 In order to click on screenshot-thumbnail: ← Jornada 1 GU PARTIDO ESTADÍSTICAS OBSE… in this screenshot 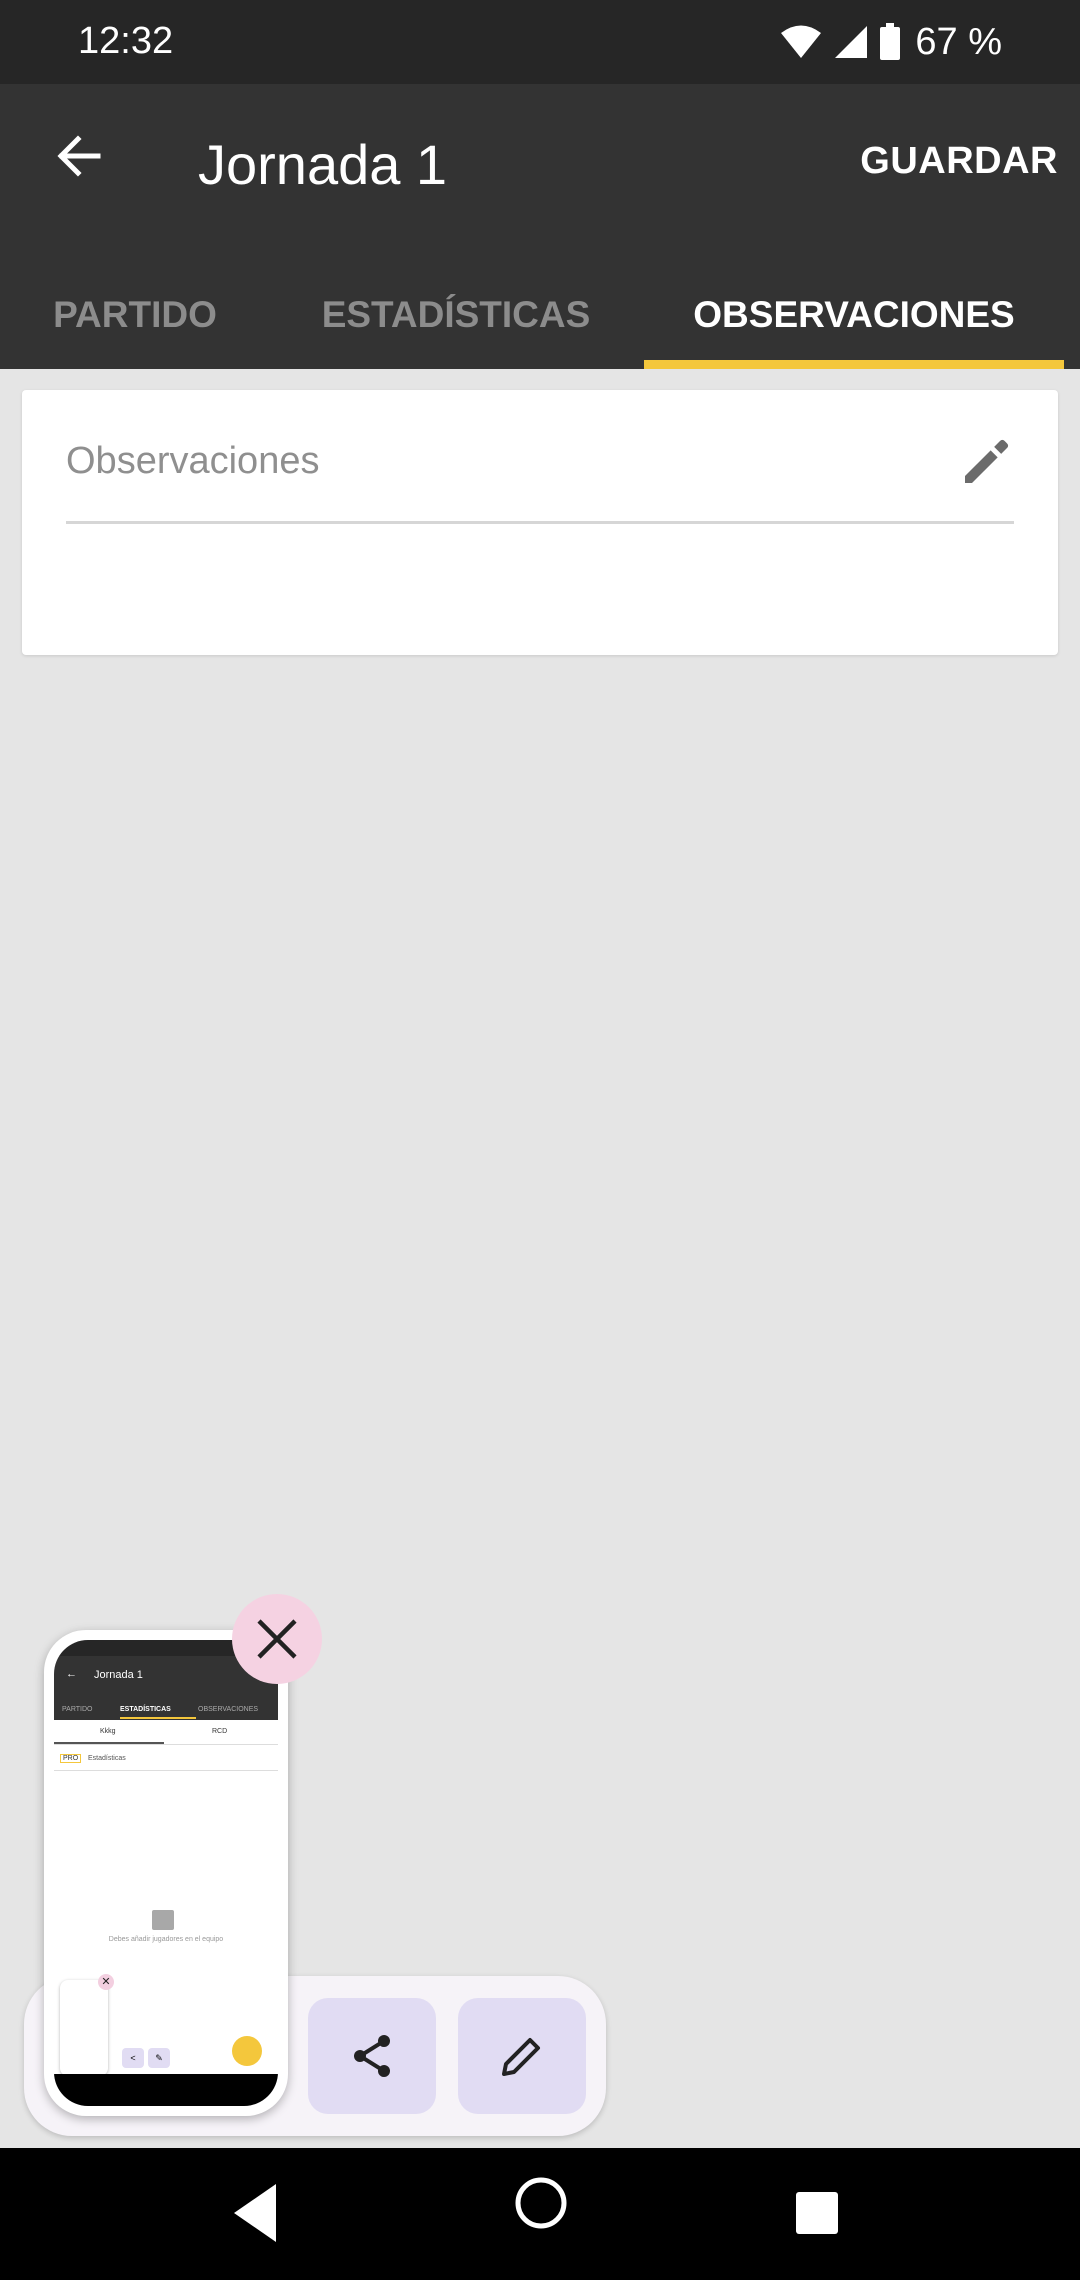, I will do `click(166, 1873)`.